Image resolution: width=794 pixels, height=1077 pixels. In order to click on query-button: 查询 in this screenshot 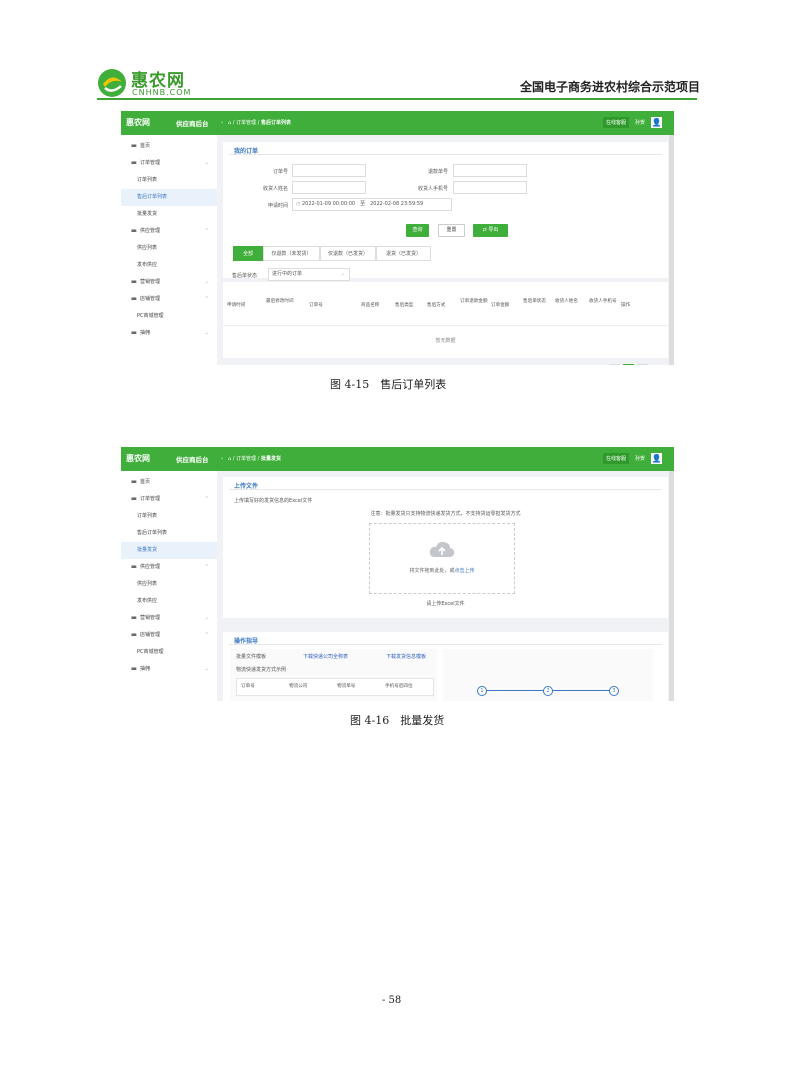, I will do `click(417, 230)`.